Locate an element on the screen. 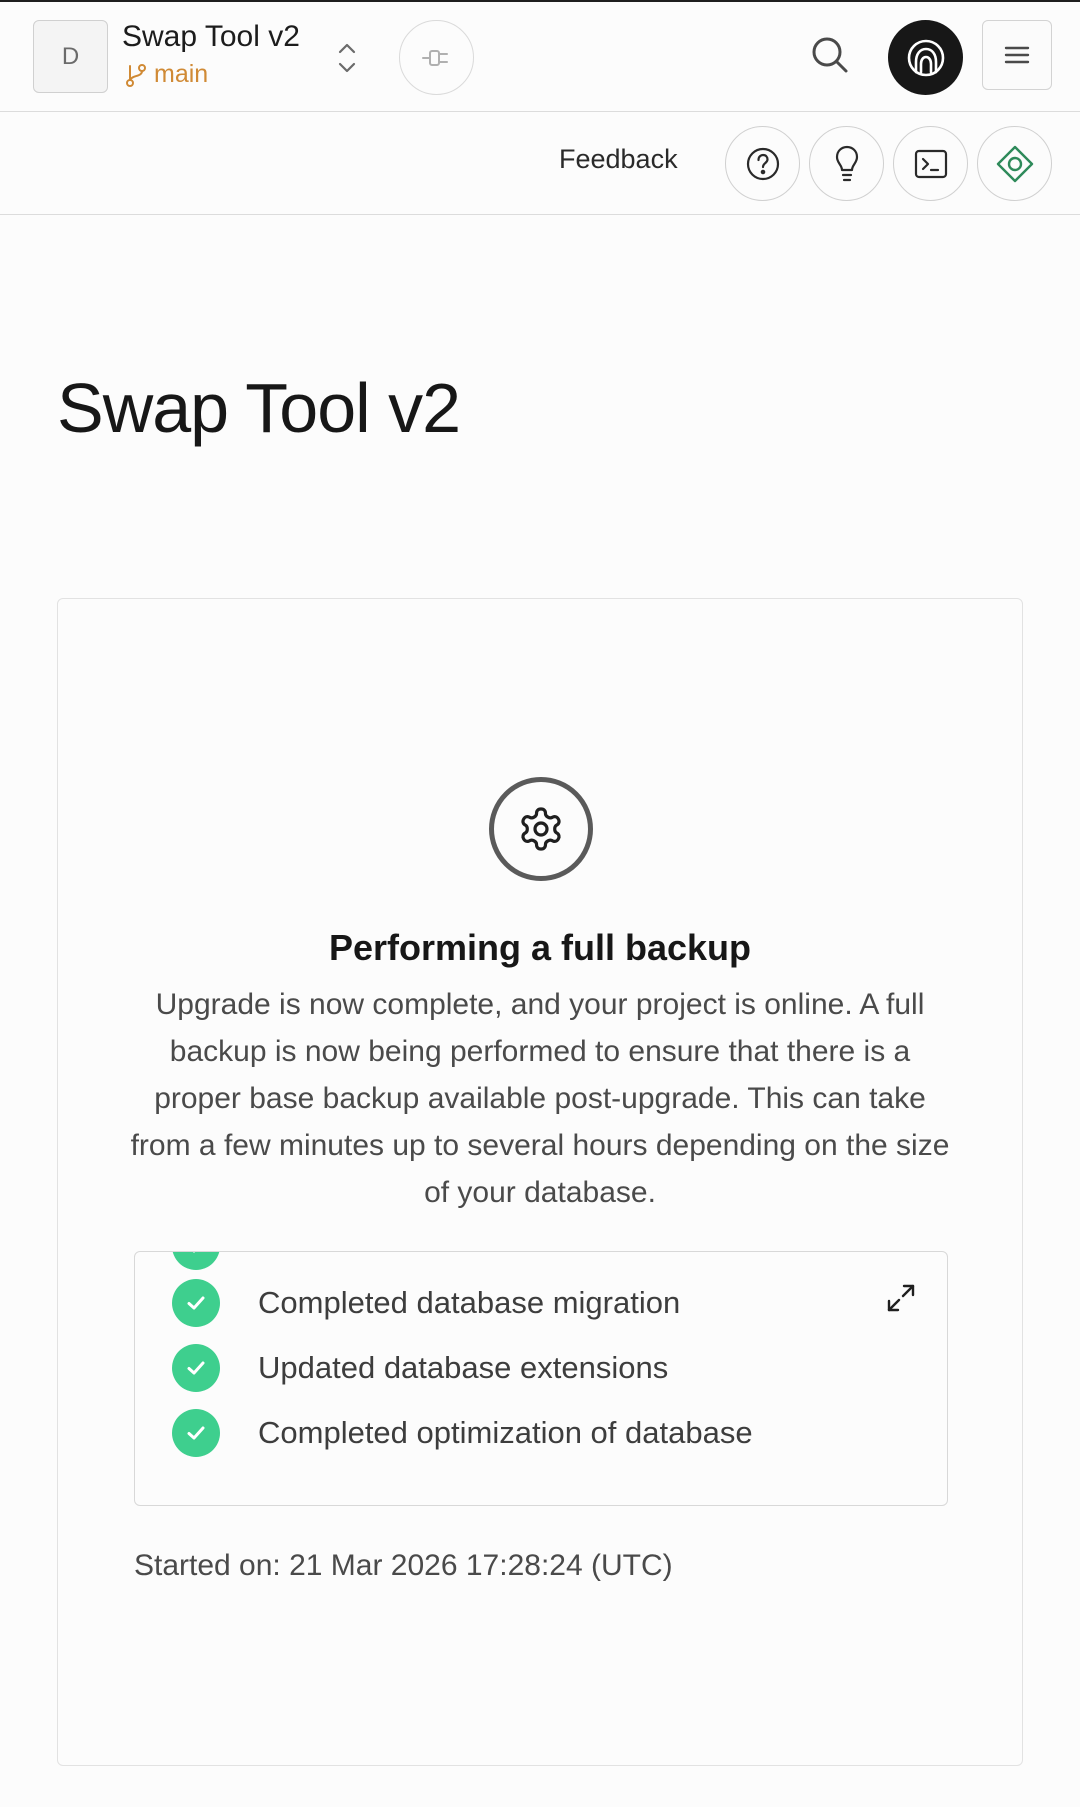  expand-button is located at coordinates (901, 1298).